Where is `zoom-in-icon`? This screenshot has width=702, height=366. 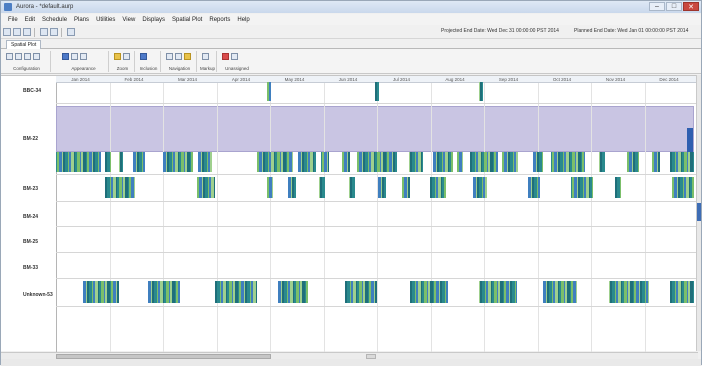 zoom-in-icon is located at coordinates (117, 56).